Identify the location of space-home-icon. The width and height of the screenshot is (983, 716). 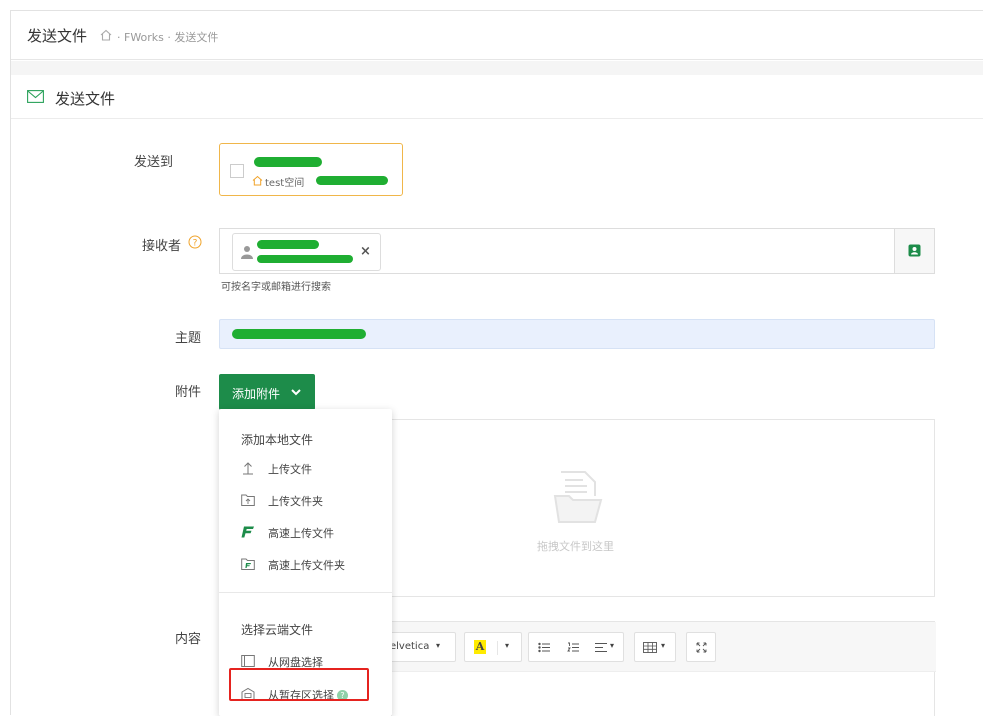
(257, 180).